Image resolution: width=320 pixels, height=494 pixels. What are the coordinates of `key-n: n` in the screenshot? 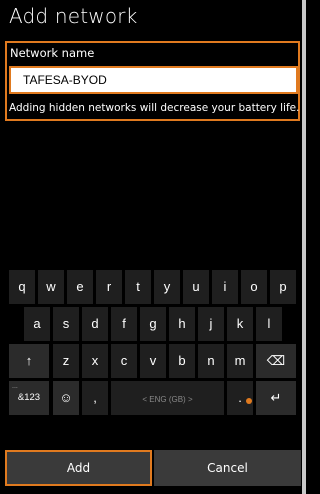 It's located at (211, 361).